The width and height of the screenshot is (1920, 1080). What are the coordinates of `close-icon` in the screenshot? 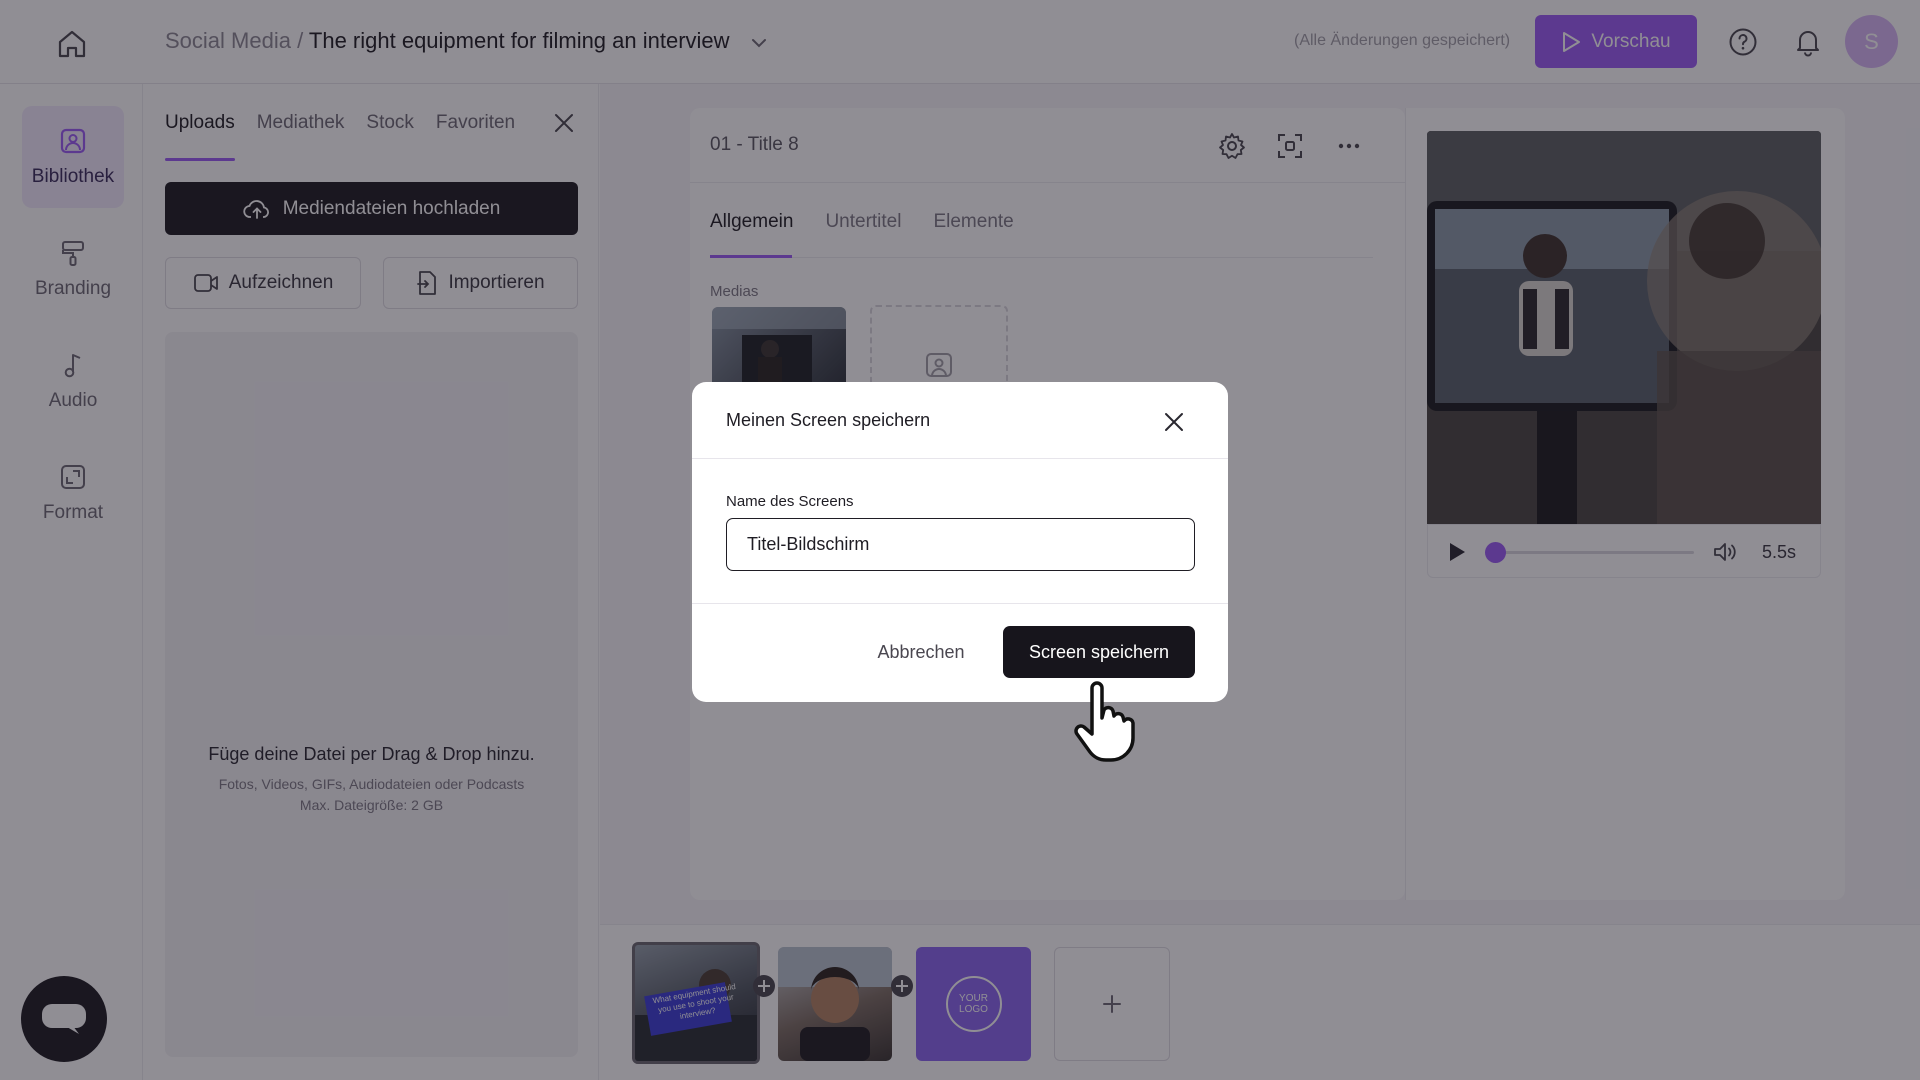 It's located at (1174, 422).